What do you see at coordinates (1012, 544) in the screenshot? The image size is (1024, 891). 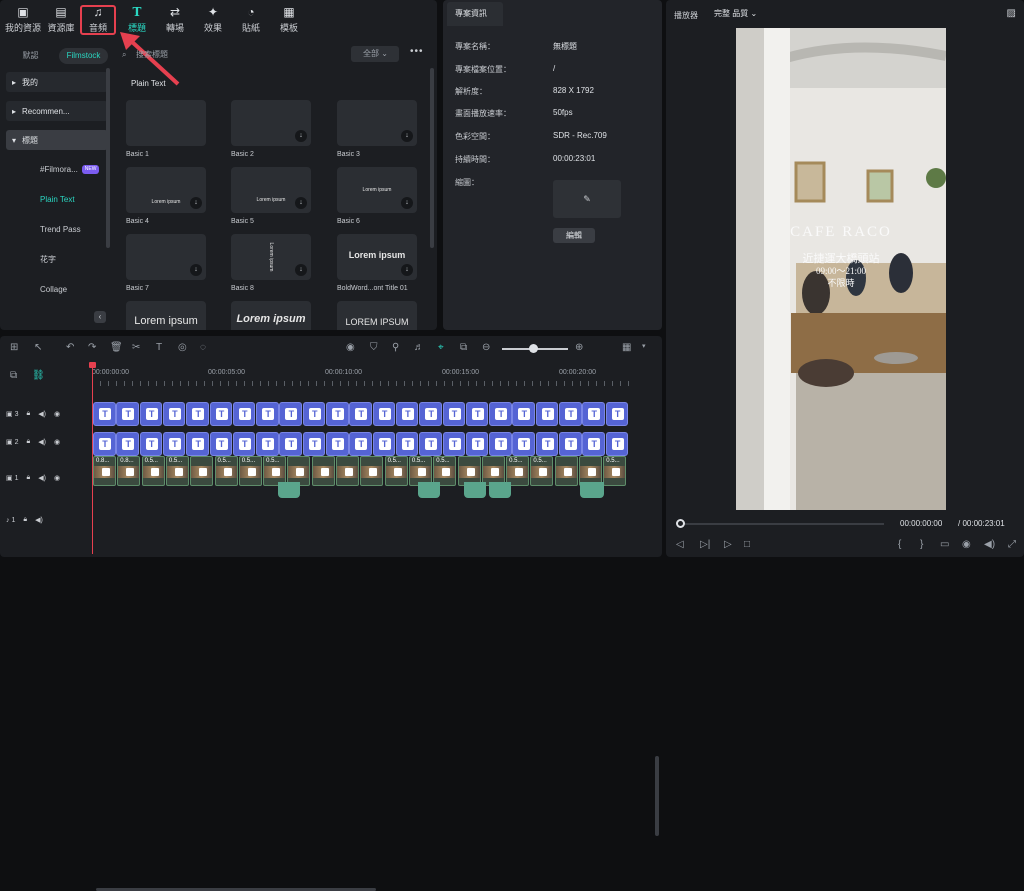 I see `fullscreen-icon: ⤢` at bounding box center [1012, 544].